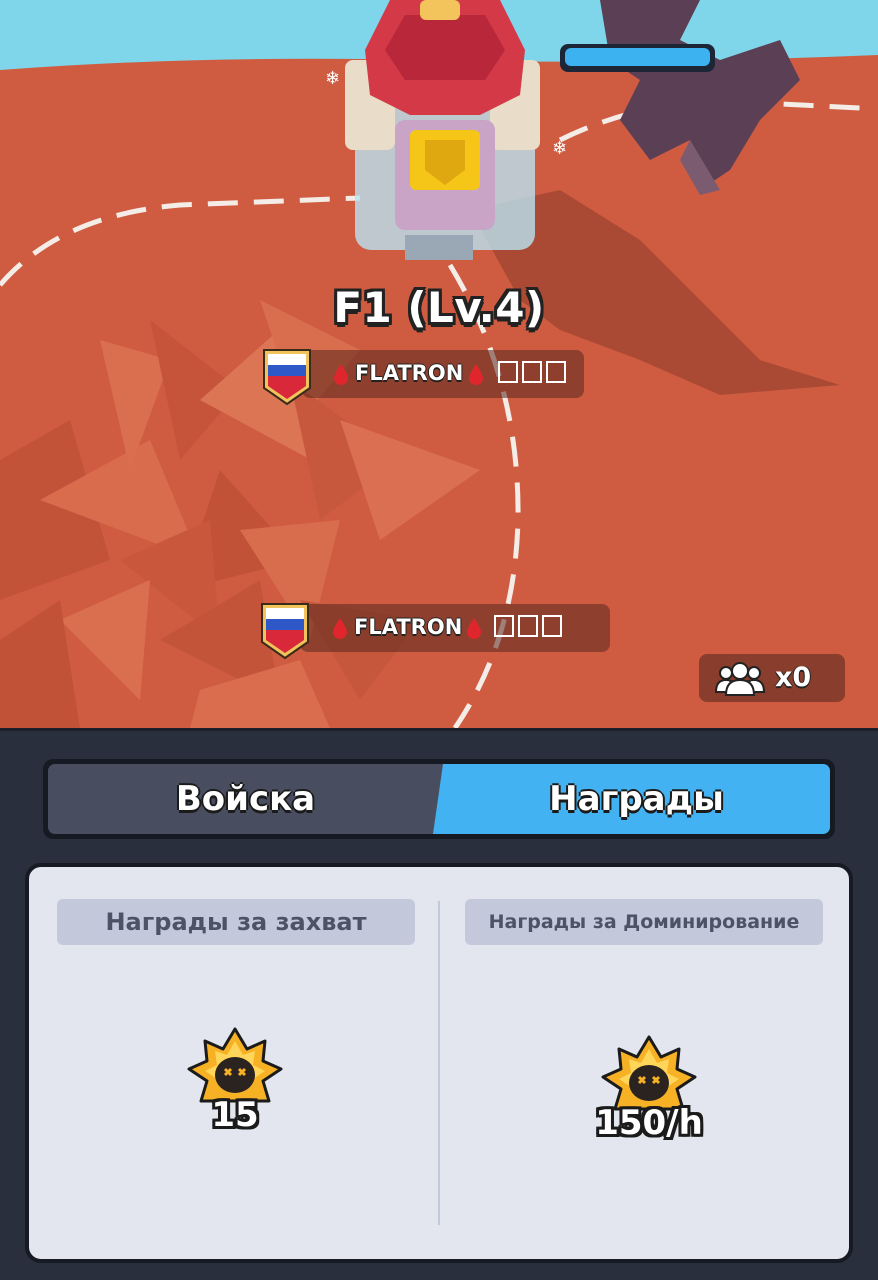 This screenshot has width=878, height=1280. What do you see at coordinates (245, 799) in the screenshot?
I see `tab-troops-label: Войска` at bounding box center [245, 799].